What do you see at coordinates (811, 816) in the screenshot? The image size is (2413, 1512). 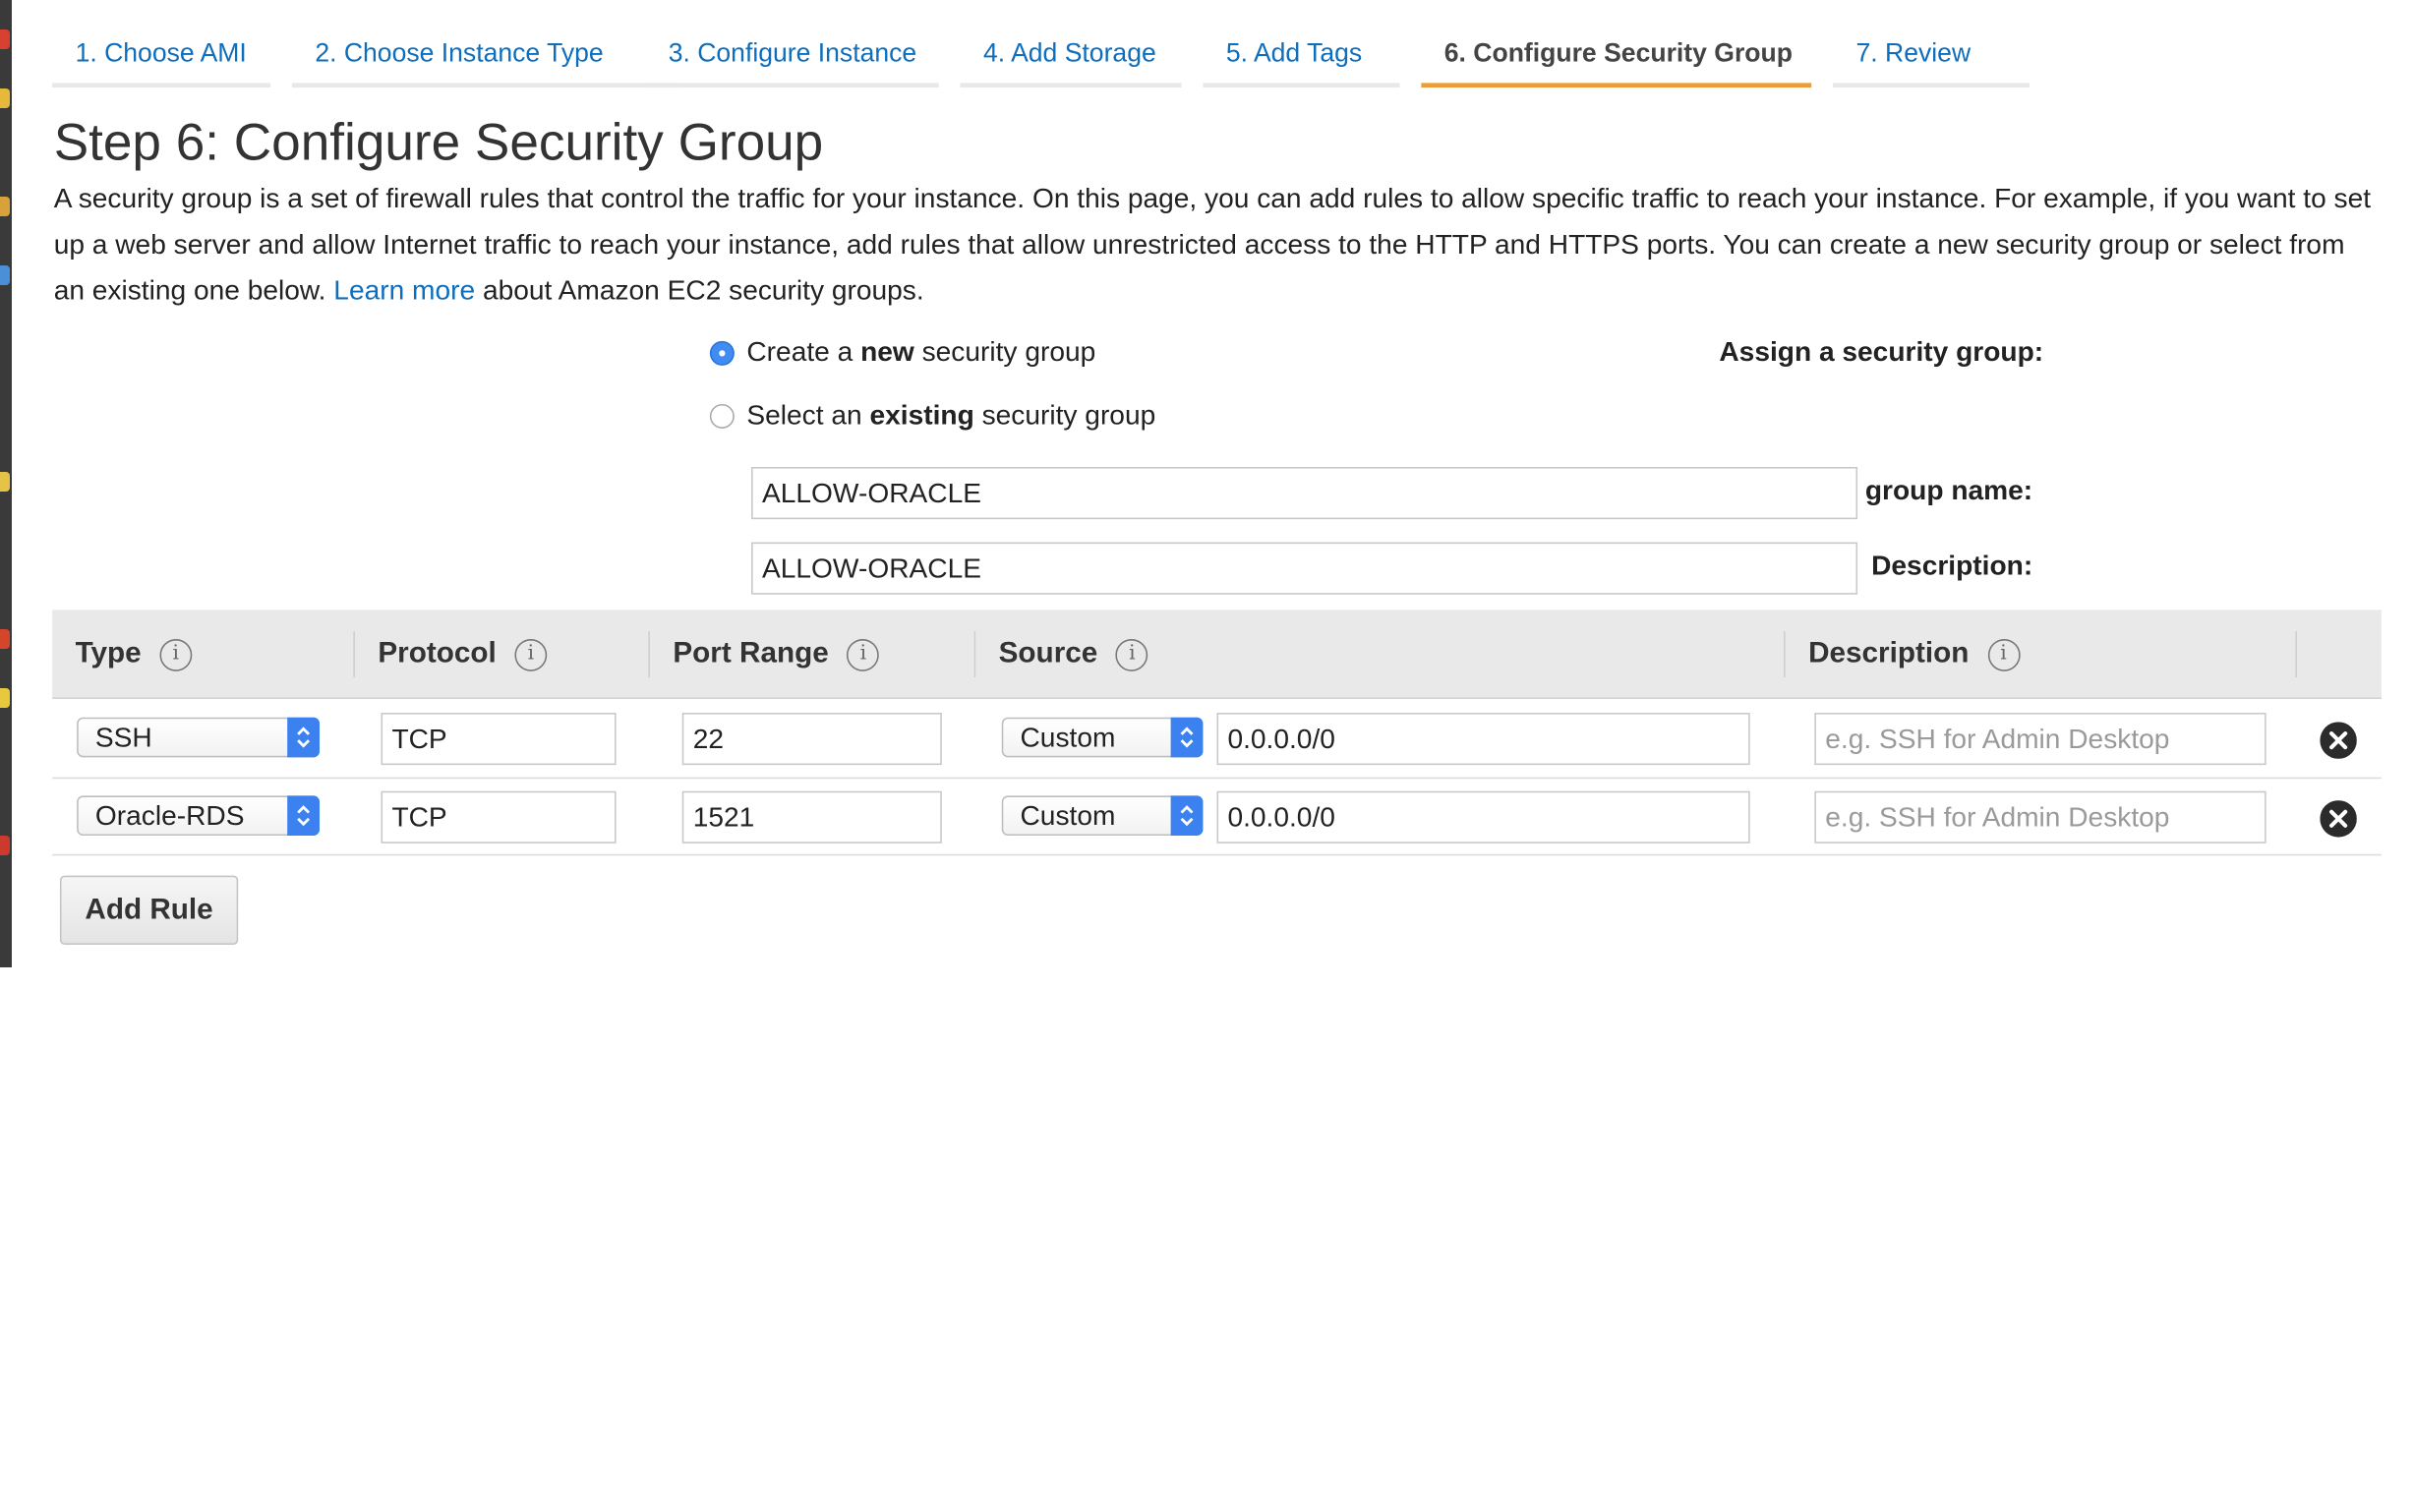 I see `port-range-field: 1521` at bounding box center [811, 816].